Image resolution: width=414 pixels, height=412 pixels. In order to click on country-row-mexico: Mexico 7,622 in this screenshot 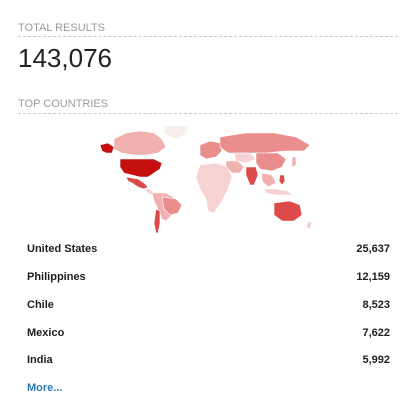, I will do `click(208, 336)`.